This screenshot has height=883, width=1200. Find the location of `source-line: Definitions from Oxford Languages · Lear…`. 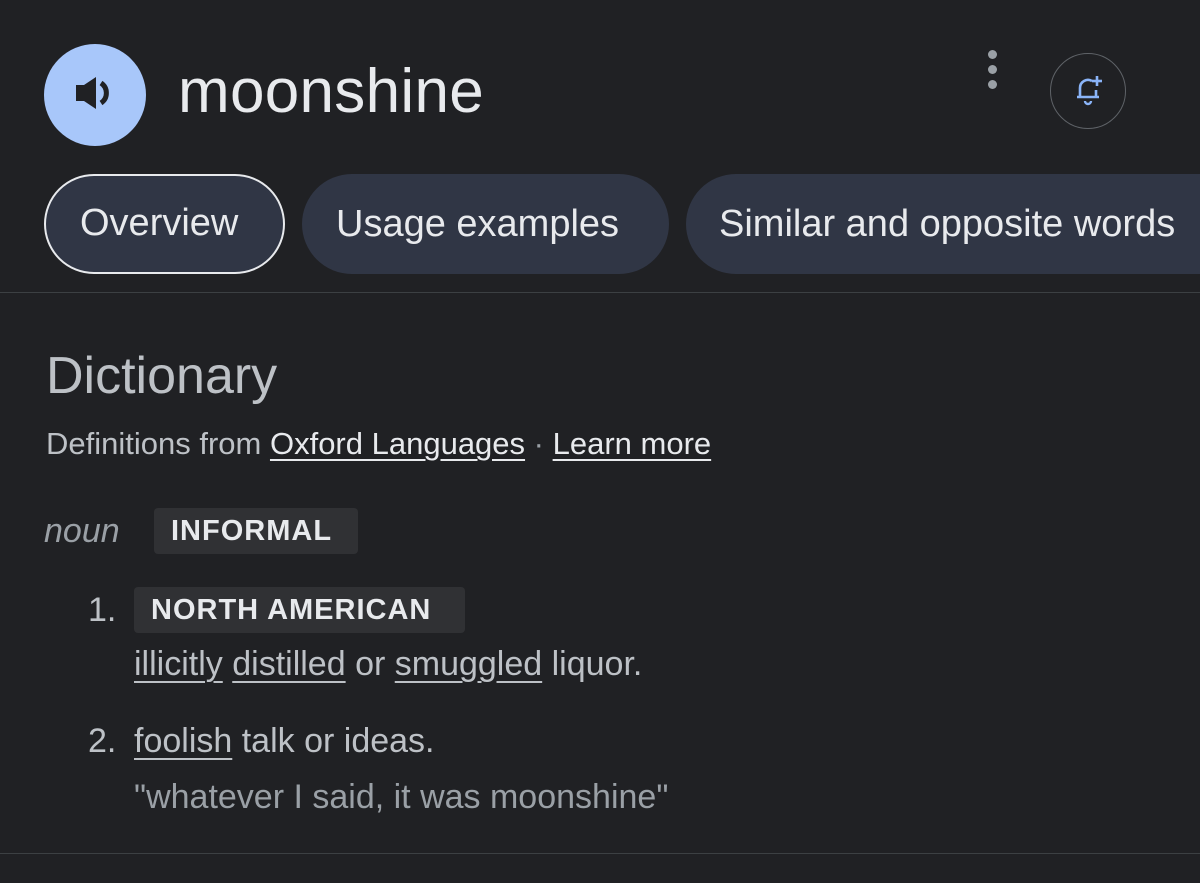

source-line: Definitions from Oxford Languages · Lear… is located at coordinates (378, 444).